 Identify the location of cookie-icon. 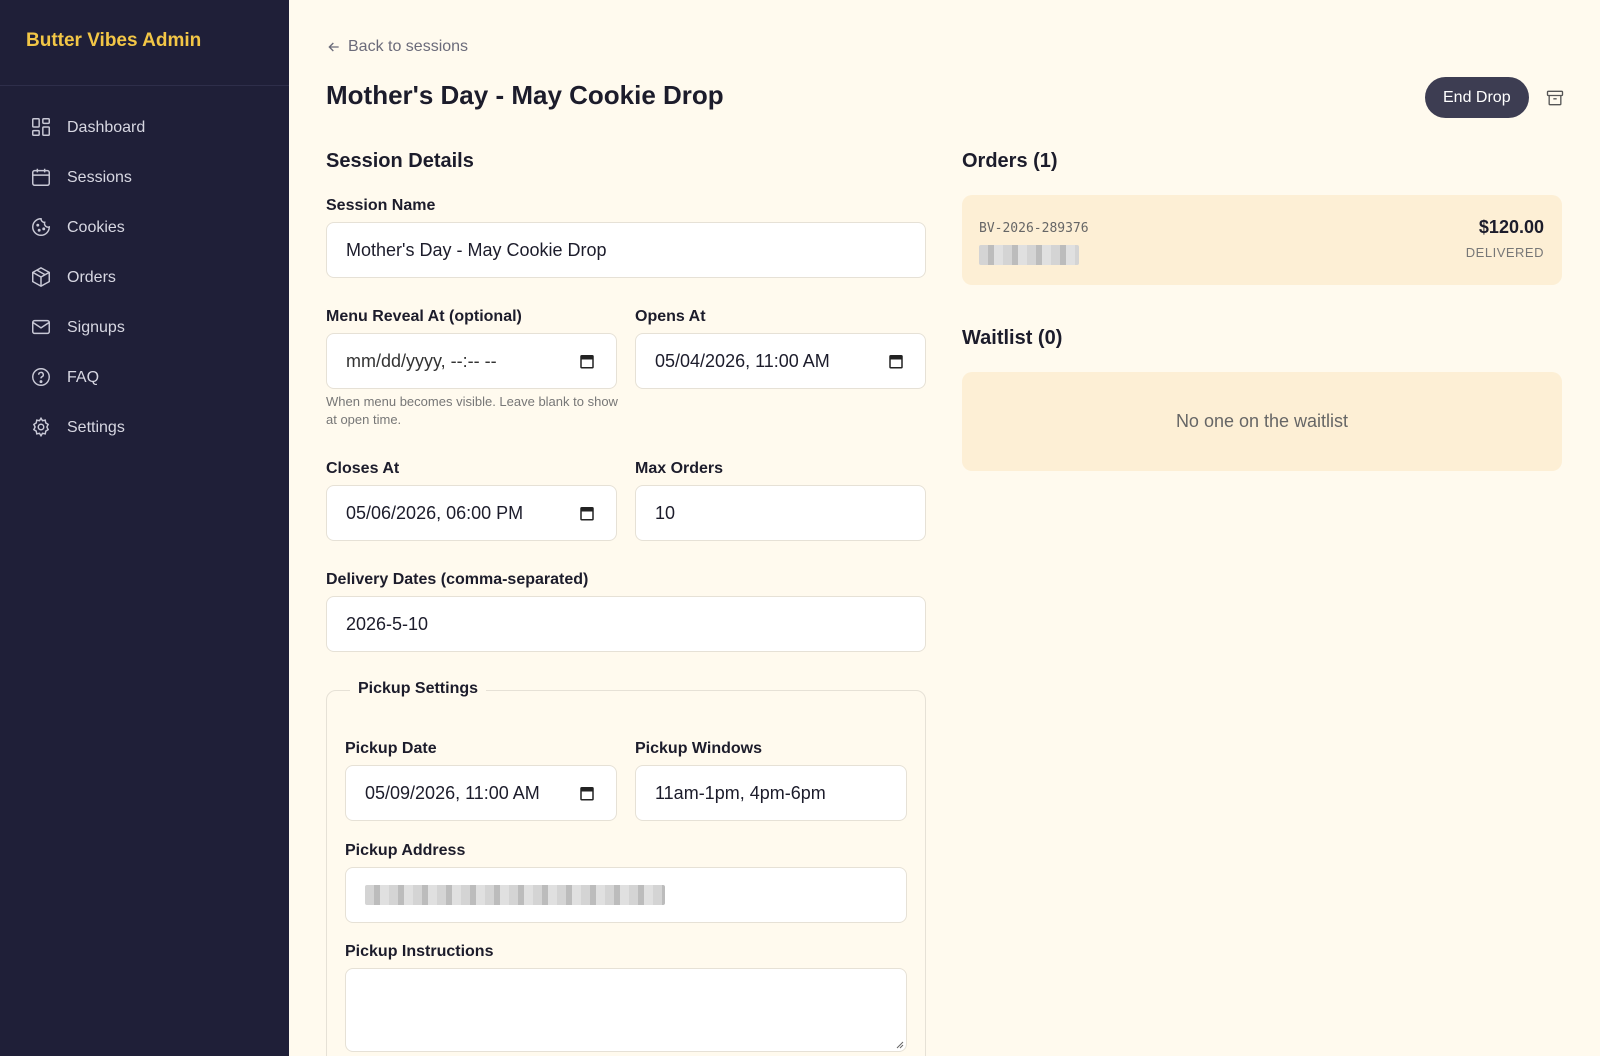
(42, 228).